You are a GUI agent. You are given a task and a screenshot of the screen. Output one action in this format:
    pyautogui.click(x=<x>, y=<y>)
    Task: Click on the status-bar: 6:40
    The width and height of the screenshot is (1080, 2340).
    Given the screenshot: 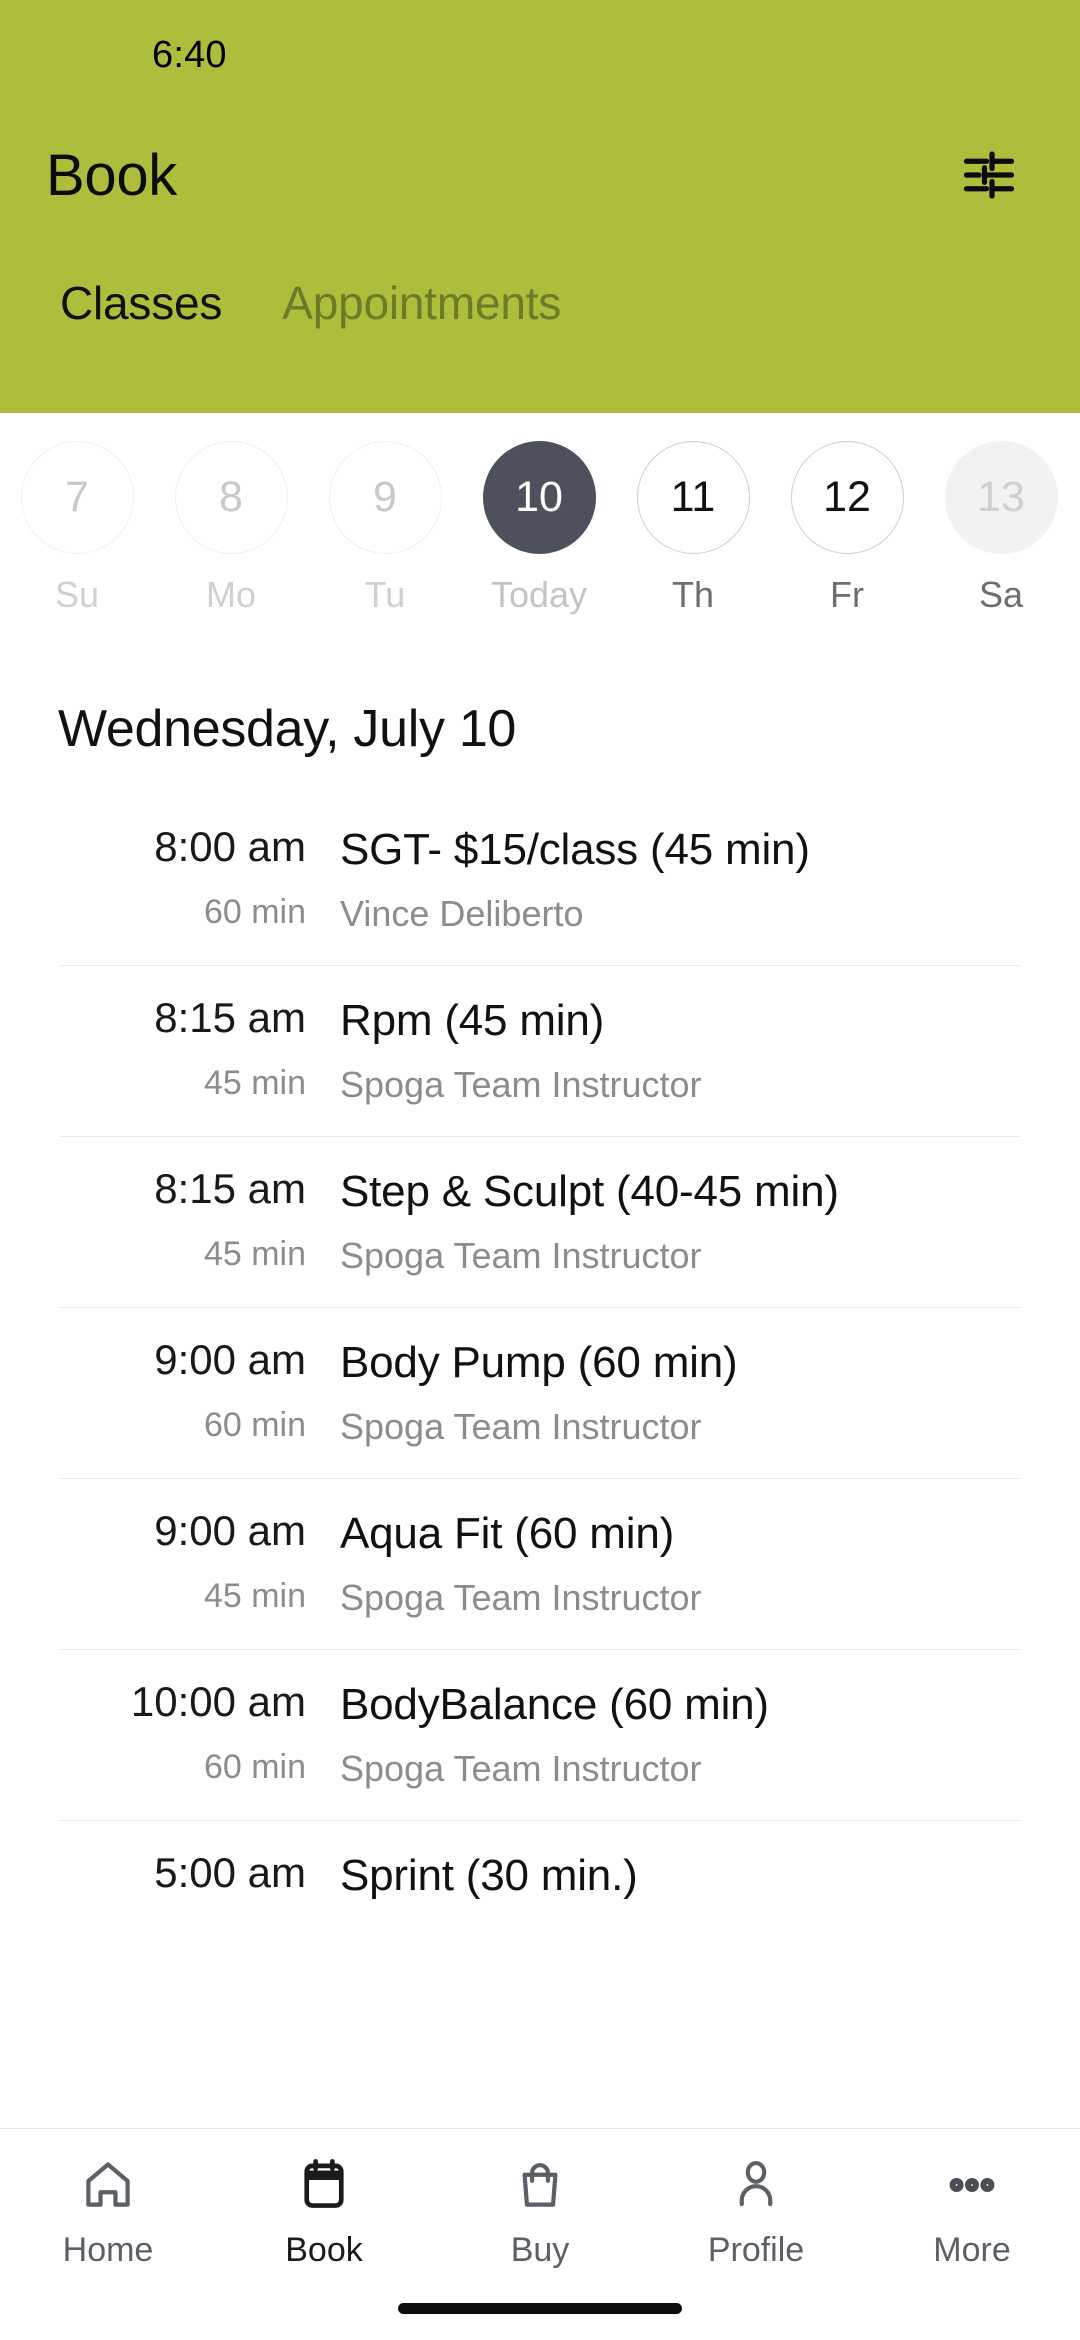 What is the action you would take?
    pyautogui.click(x=540, y=55)
    